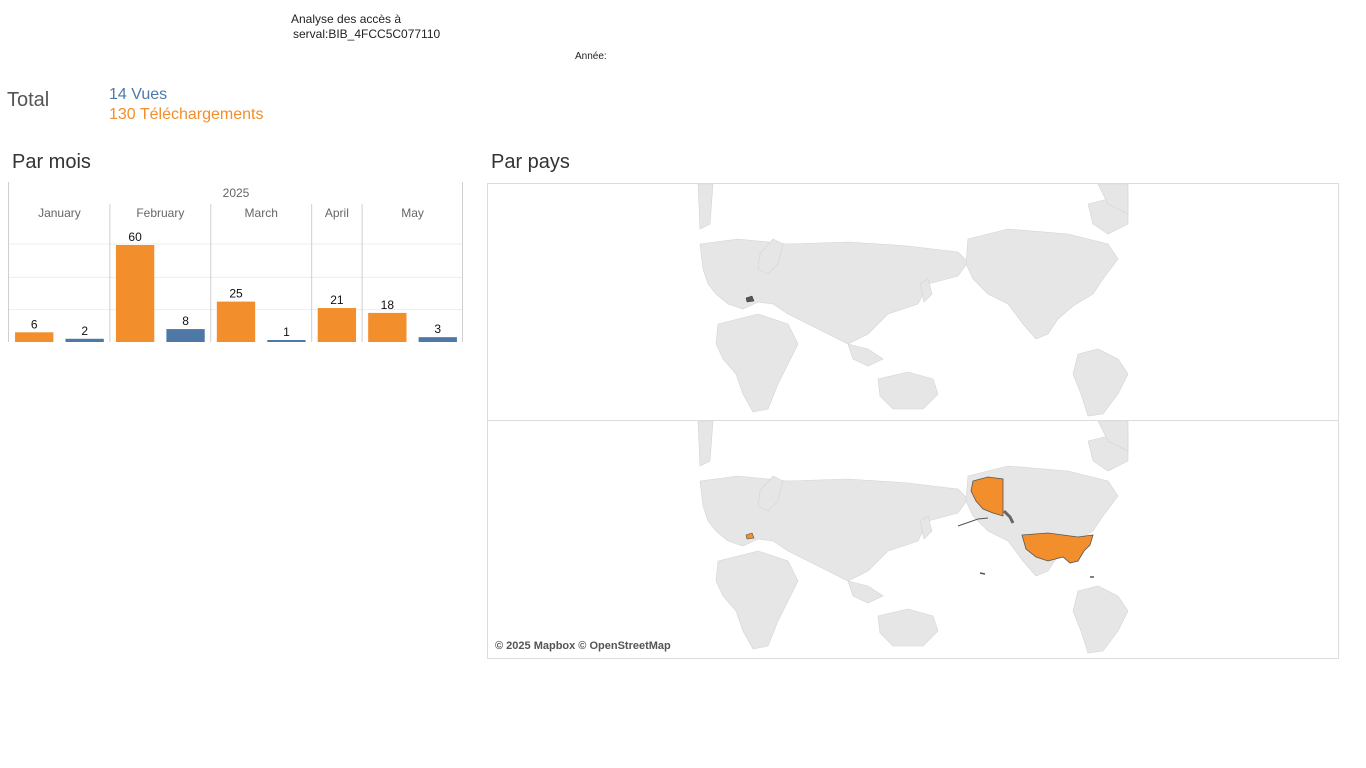 The height and width of the screenshot is (768, 1366). Describe the element at coordinates (583, 646) in the screenshot. I see `map-attribution: © 2025 Mapbox © OpenStreetMap` at that location.